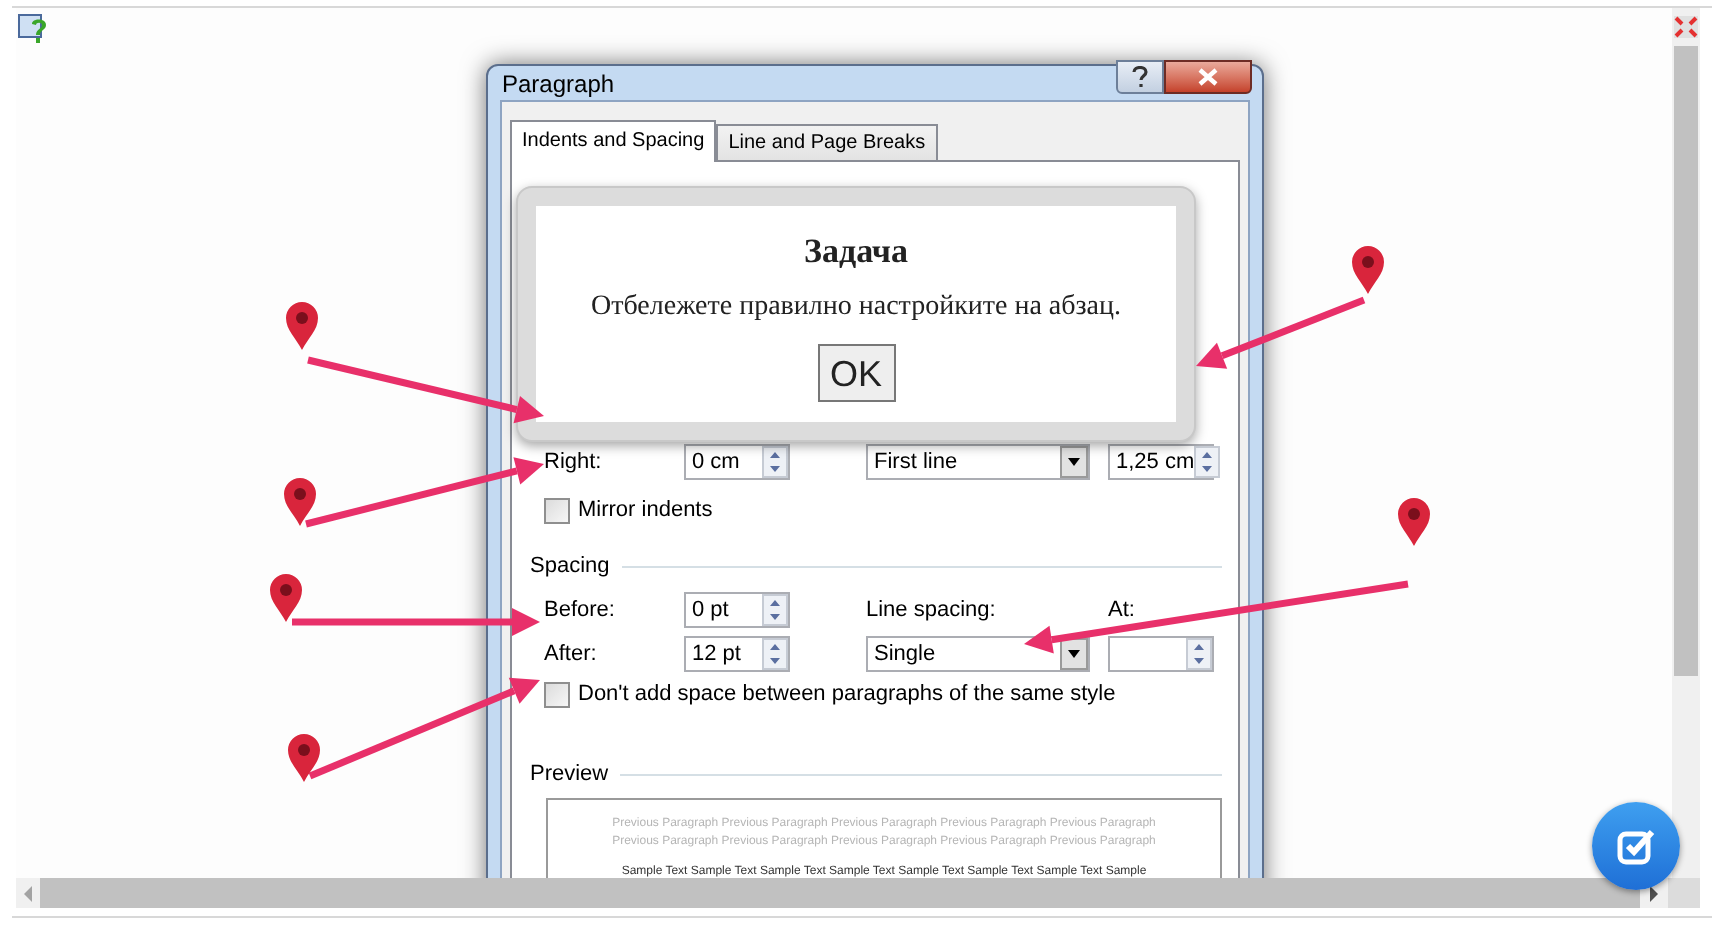 Image resolution: width=1724 pixels, height=948 pixels. What do you see at coordinates (571, 654) in the screenshot?
I see `field-label: After:` at bounding box center [571, 654].